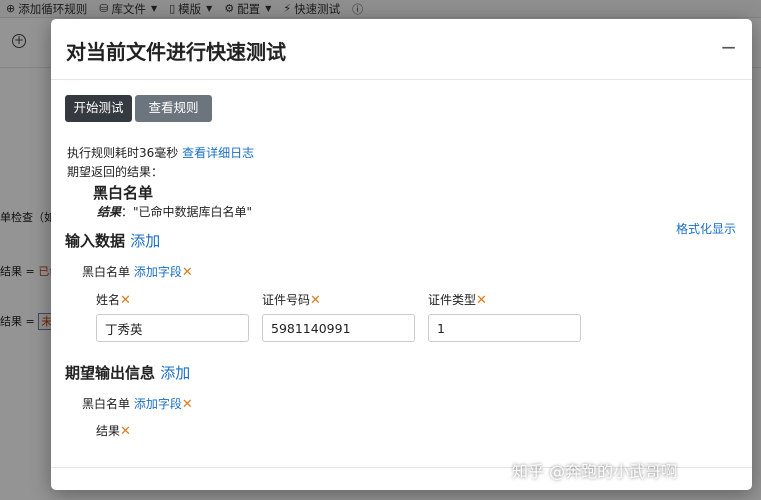  I want to click on view-log-link: 查看详细日志, so click(218, 153).